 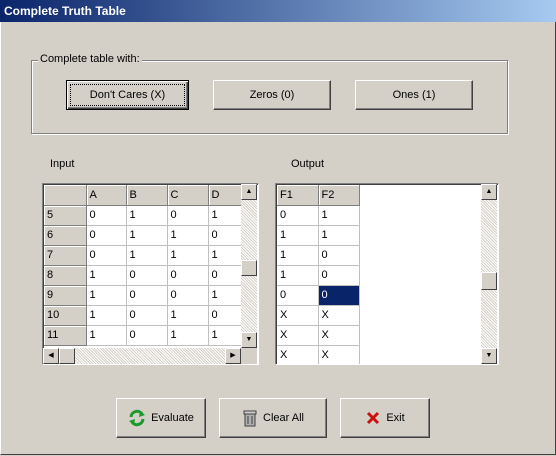 I want to click on row-header: 9, so click(x=65, y=295).